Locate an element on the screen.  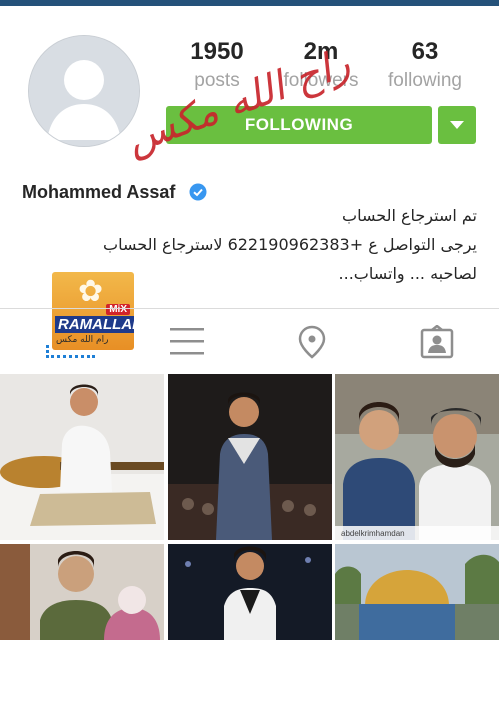
ramallah-mix-logo: ✿ MiX RAMALLAH رام الله مكس is located at coordinates (93, 311).